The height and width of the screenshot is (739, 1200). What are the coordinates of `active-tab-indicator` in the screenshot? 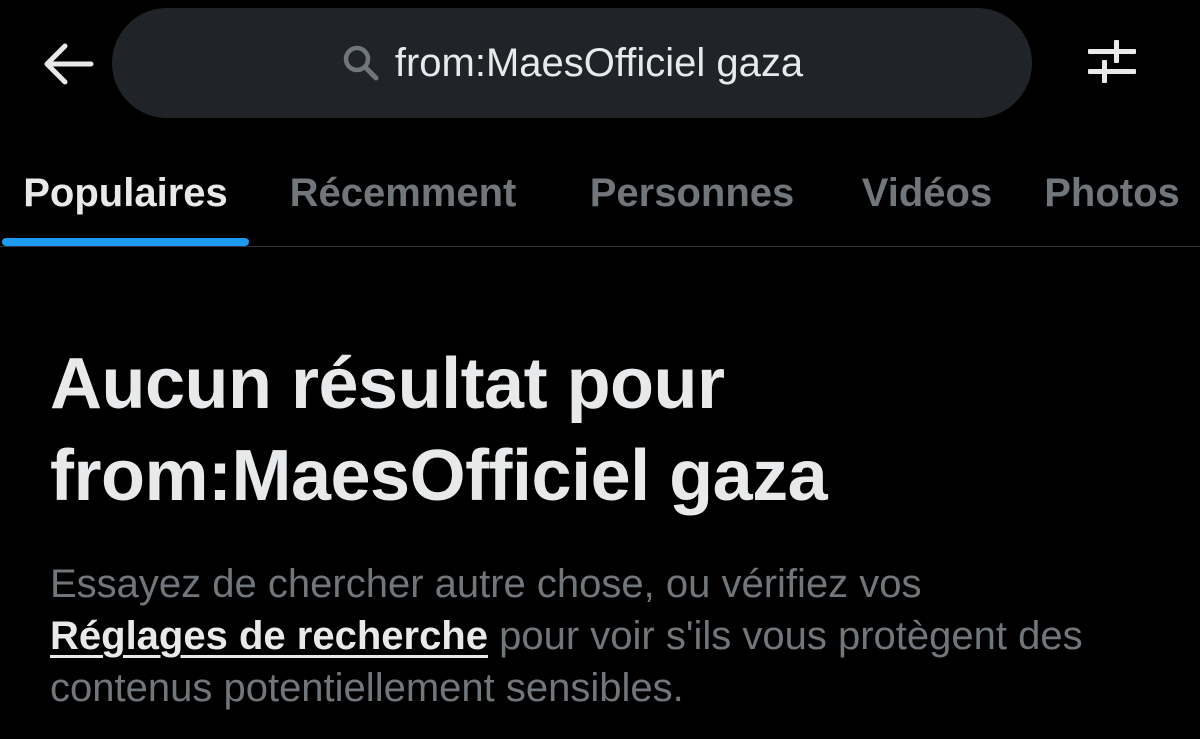 It's located at (125, 242).